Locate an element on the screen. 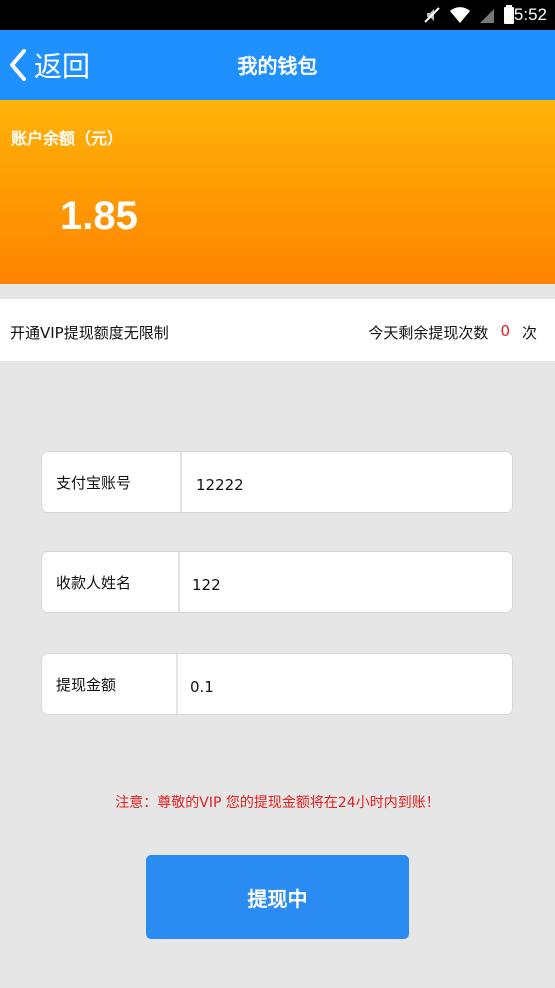 Image resolution: width=555 pixels, height=988 pixels. page-title: 我的钱包 is located at coordinates (277, 66).